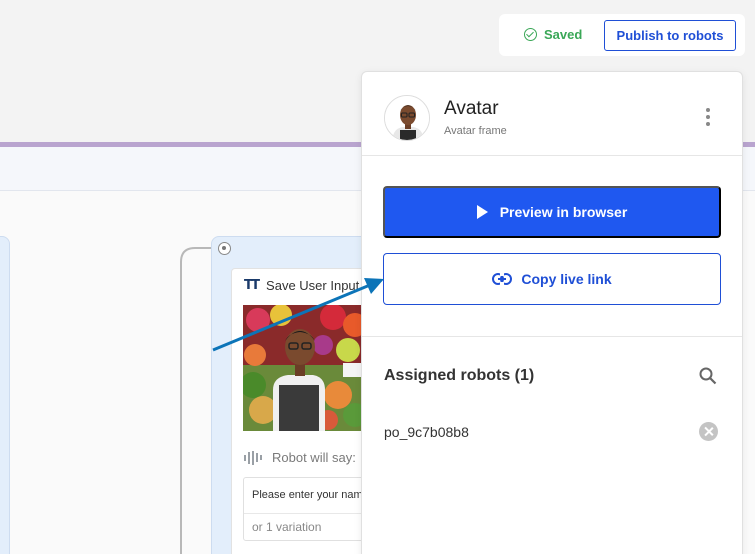  I want to click on avatar, so click(407, 118).